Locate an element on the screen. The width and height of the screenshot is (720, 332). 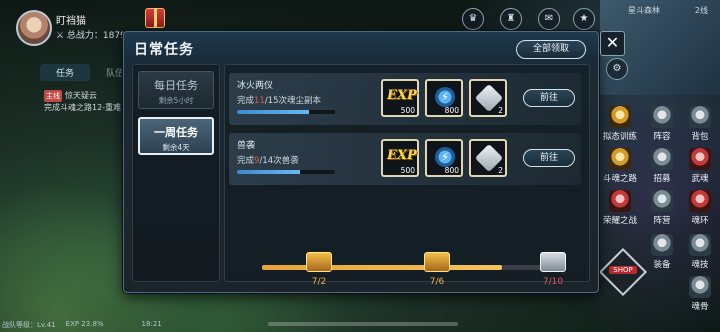
lineup-icon is located at coordinates (662, 117).